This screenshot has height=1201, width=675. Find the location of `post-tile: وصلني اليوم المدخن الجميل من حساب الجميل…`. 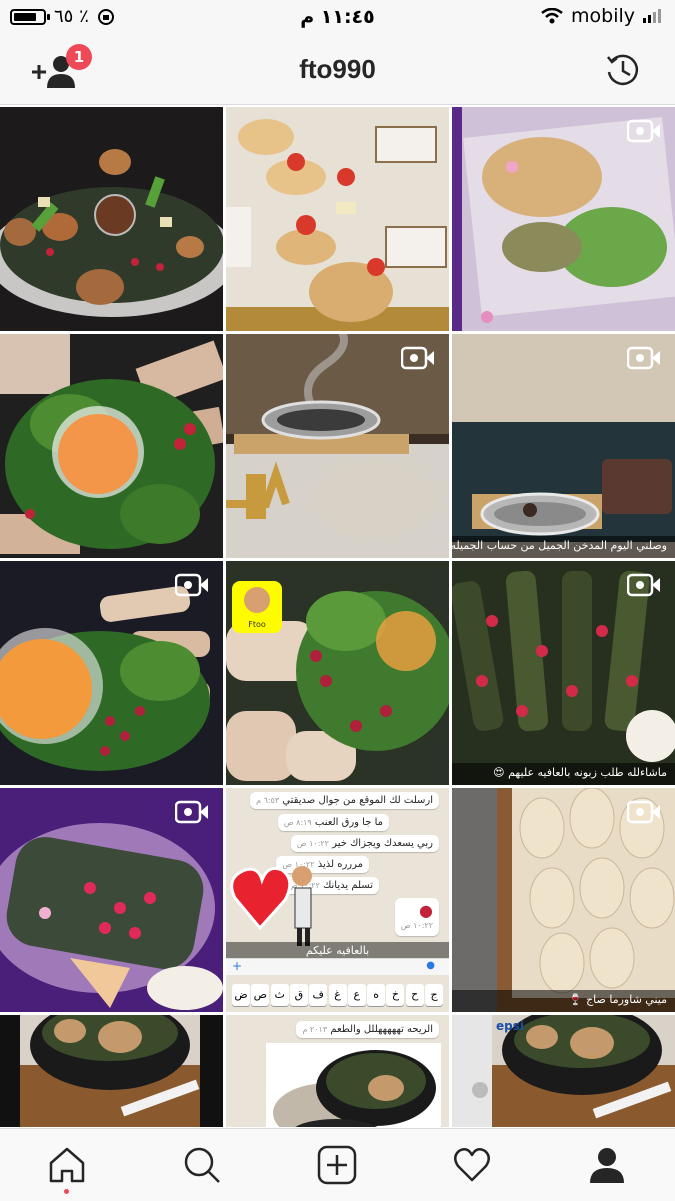

post-tile: وصلني اليوم المدخن الجميل من حساب الجميل… is located at coordinates (563, 446).